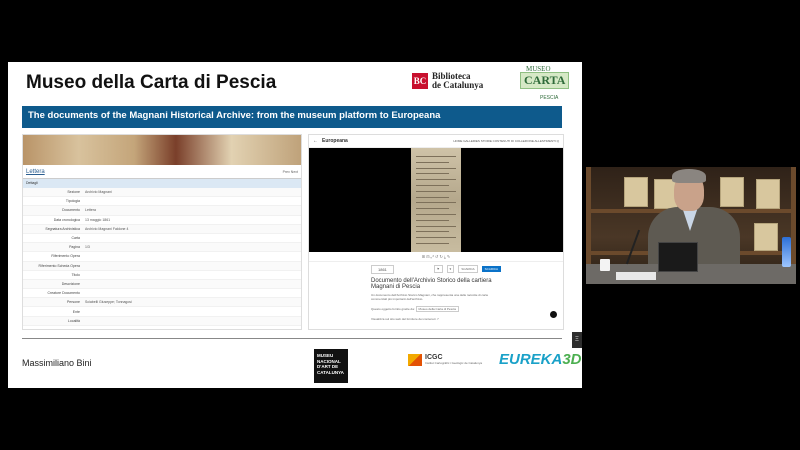  Describe the element at coordinates (70, 283) in the screenshot. I see `field-label: Descrizione` at that location.